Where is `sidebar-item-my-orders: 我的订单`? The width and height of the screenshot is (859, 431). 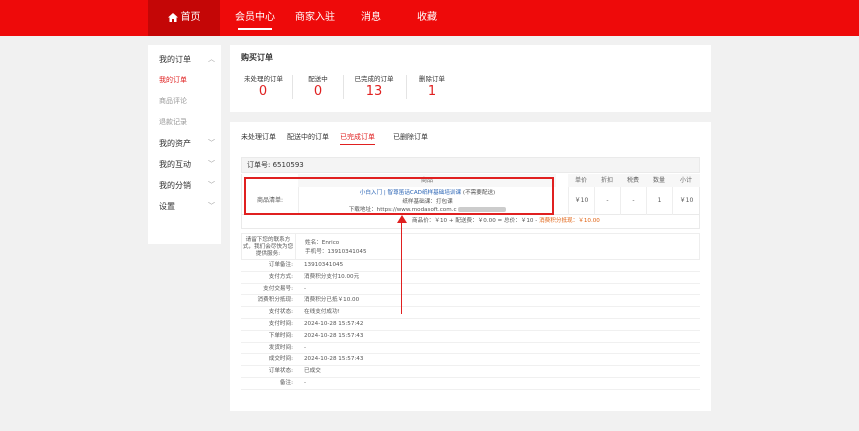 sidebar-item-my-orders: 我的订单 is located at coordinates (184, 80).